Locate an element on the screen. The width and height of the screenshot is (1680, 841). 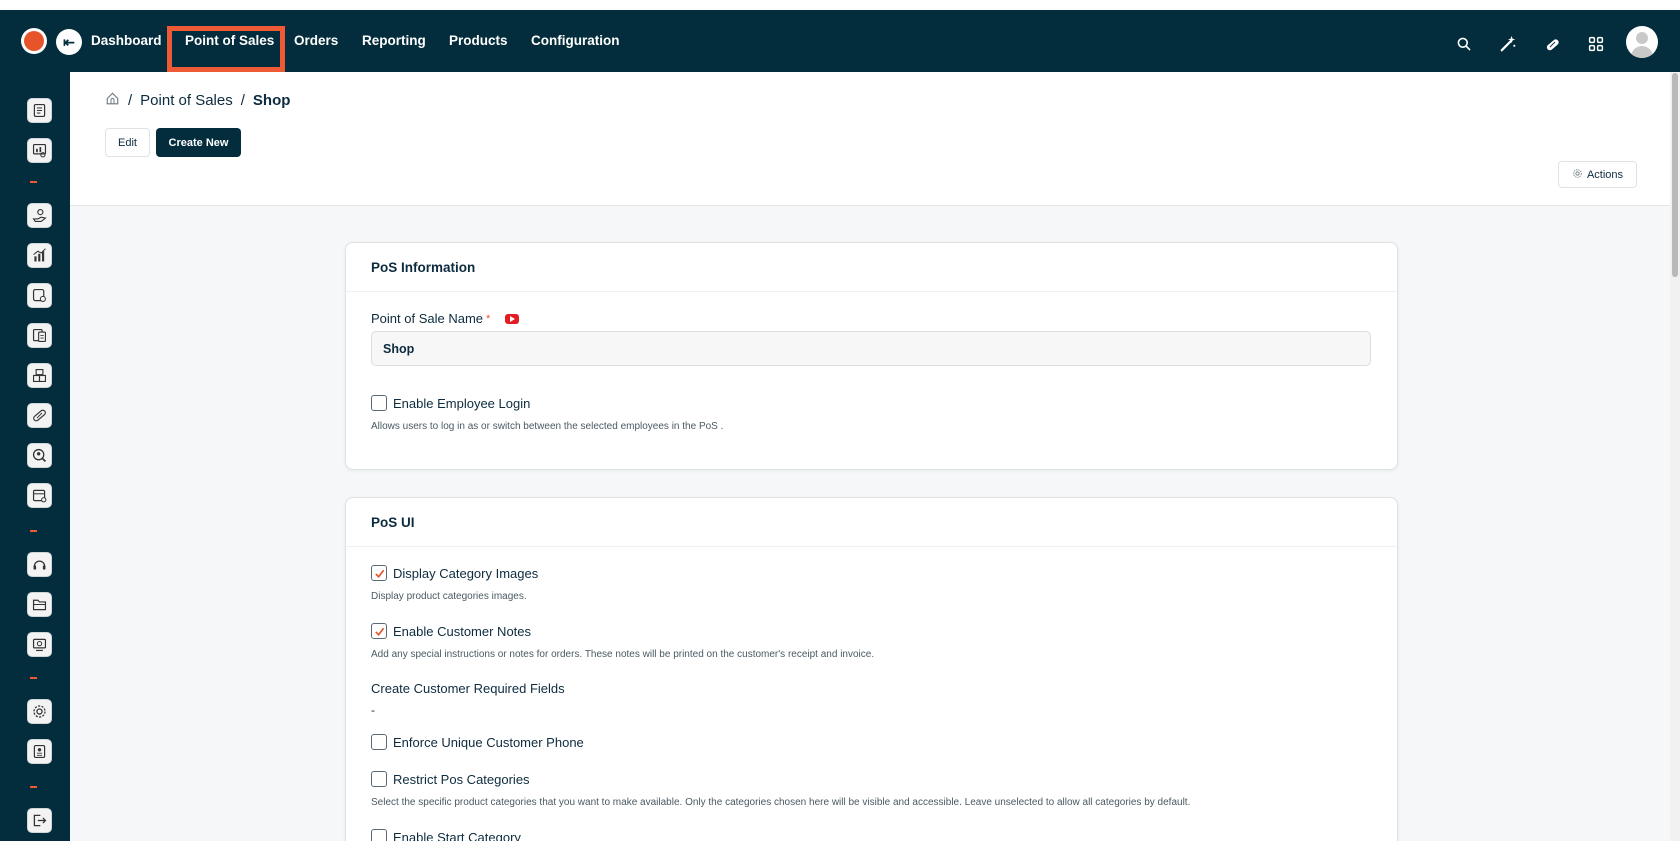
page-scrollbar-thumb is located at coordinates (1675, 175).